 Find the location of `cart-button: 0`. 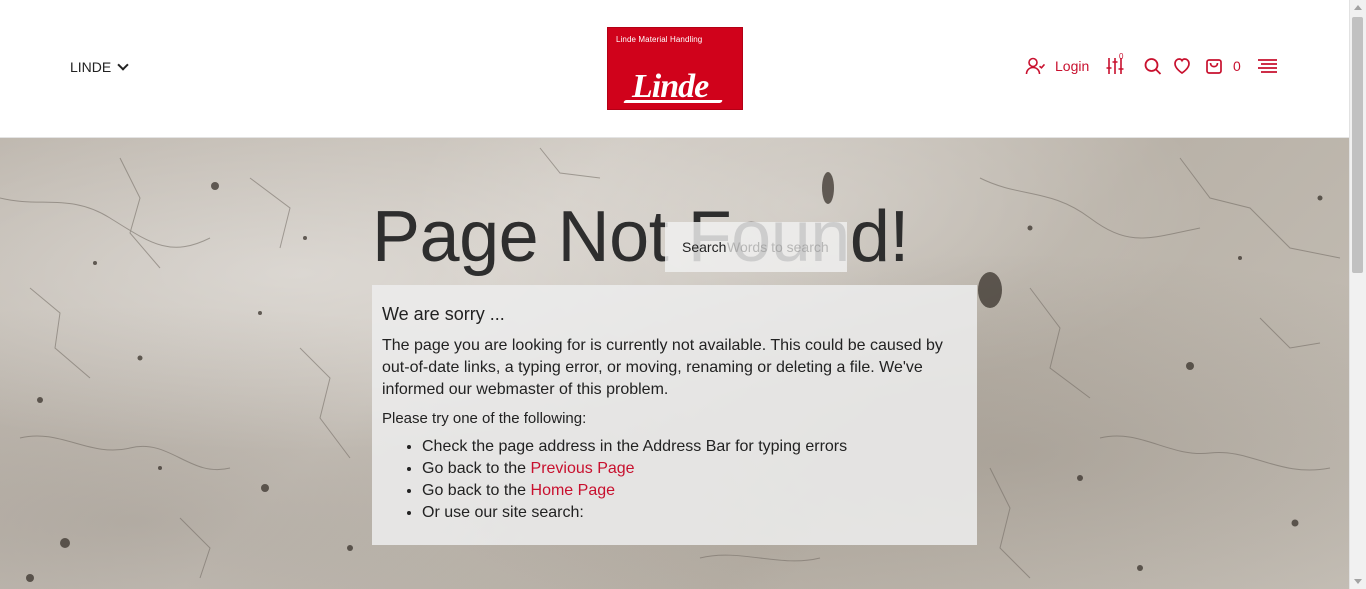

cart-button: 0 is located at coordinates (1223, 66).